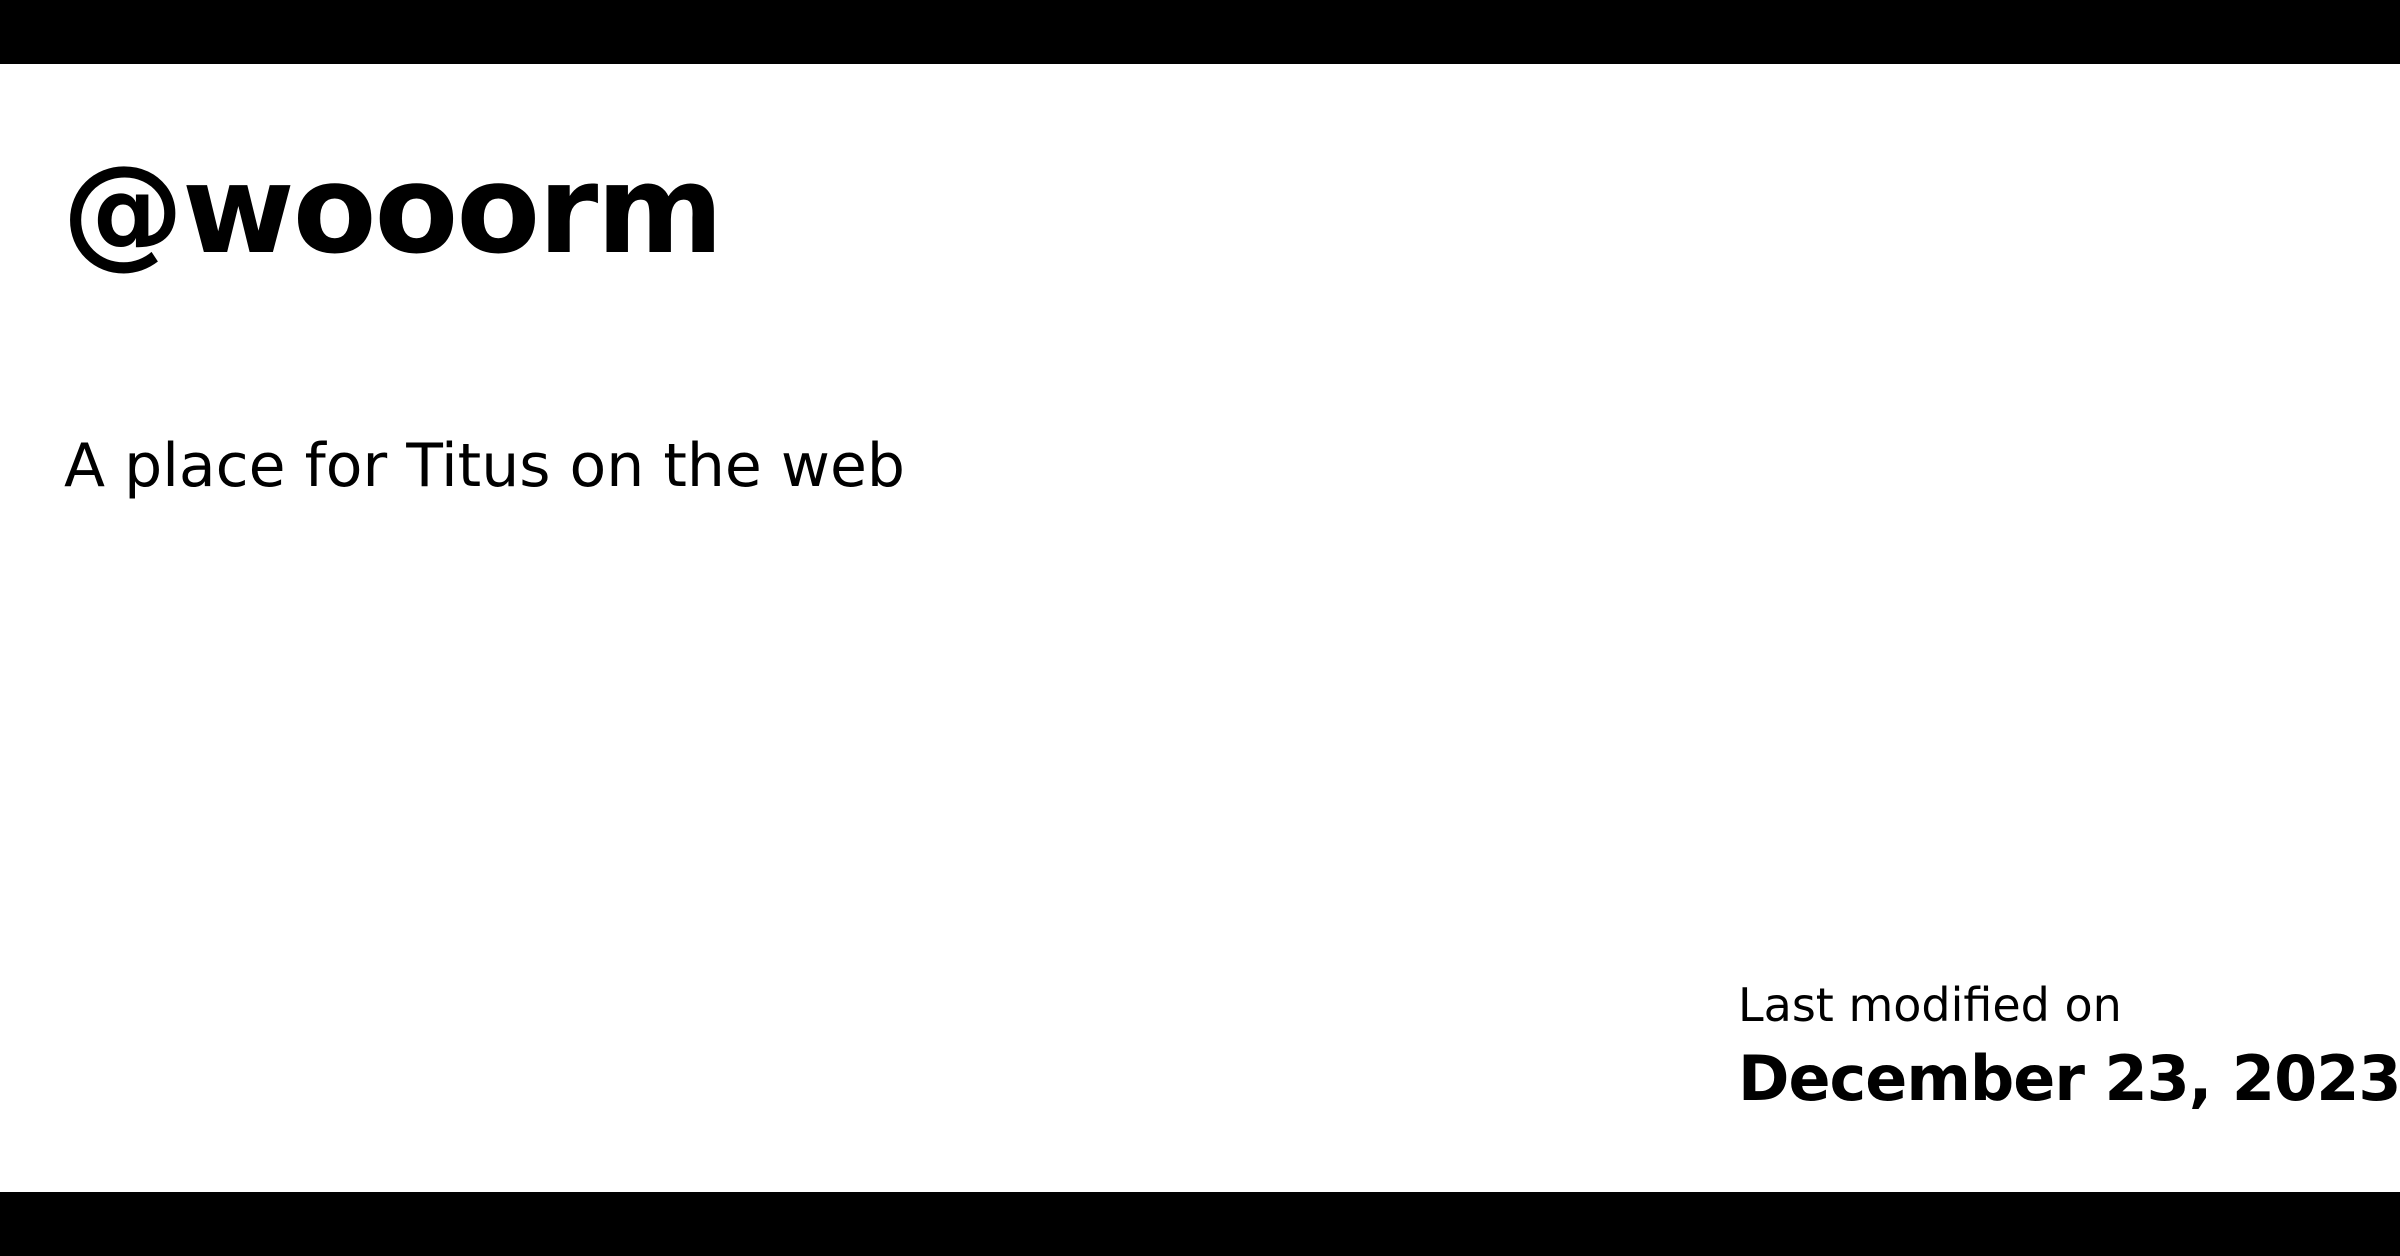 This screenshot has width=2400, height=1256. Describe the element at coordinates (484, 466) in the screenshot. I see `card-description: A place for Titus on the web` at that location.